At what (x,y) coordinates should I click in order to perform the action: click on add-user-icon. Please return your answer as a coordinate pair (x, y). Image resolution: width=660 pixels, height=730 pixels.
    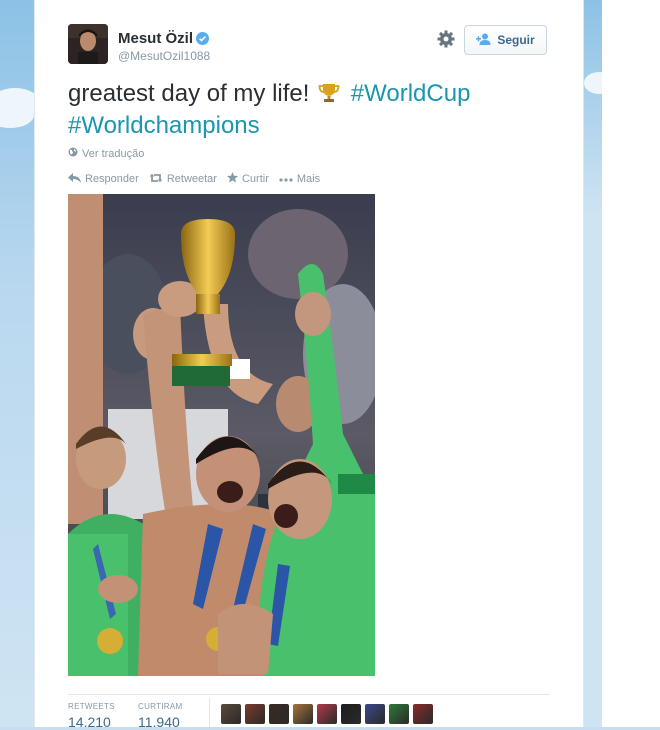
    Looking at the image, I should click on (484, 40).